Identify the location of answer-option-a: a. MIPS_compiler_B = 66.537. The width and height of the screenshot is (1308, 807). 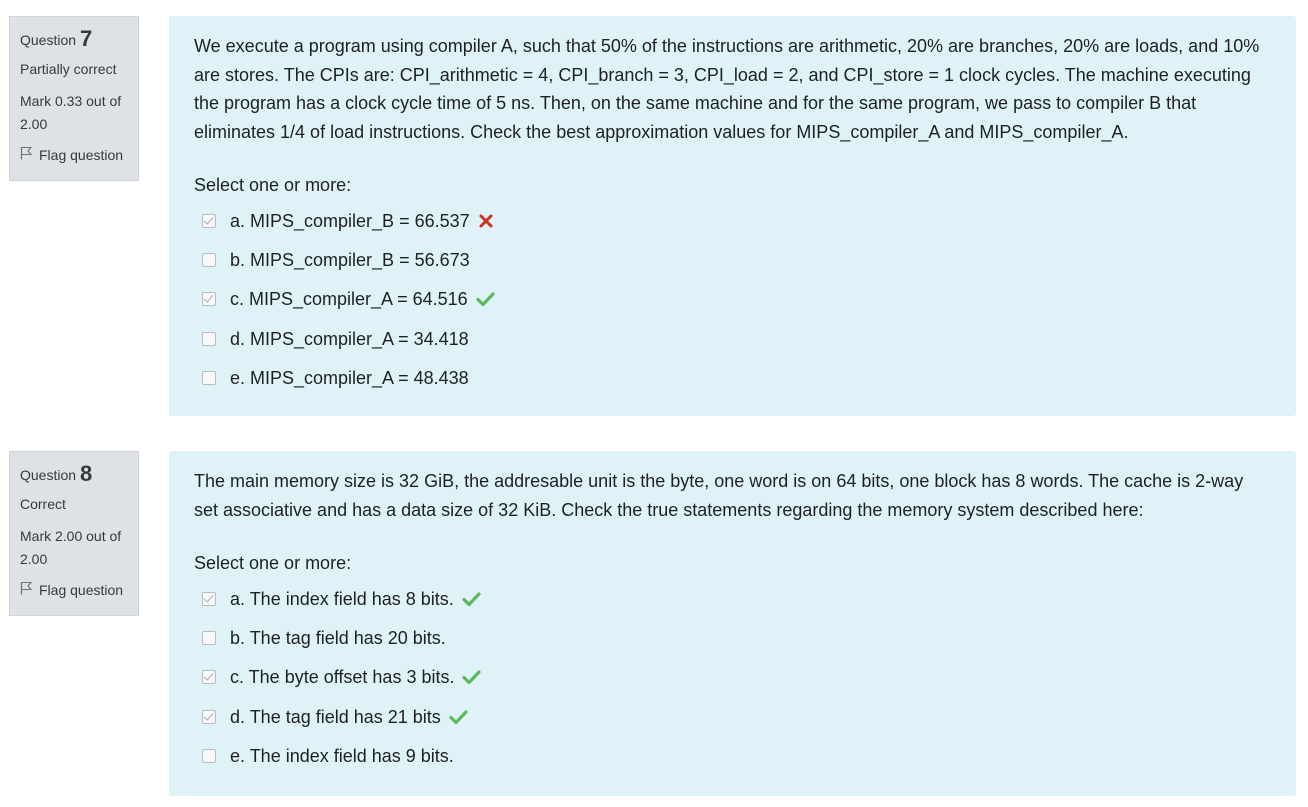
(732, 220).